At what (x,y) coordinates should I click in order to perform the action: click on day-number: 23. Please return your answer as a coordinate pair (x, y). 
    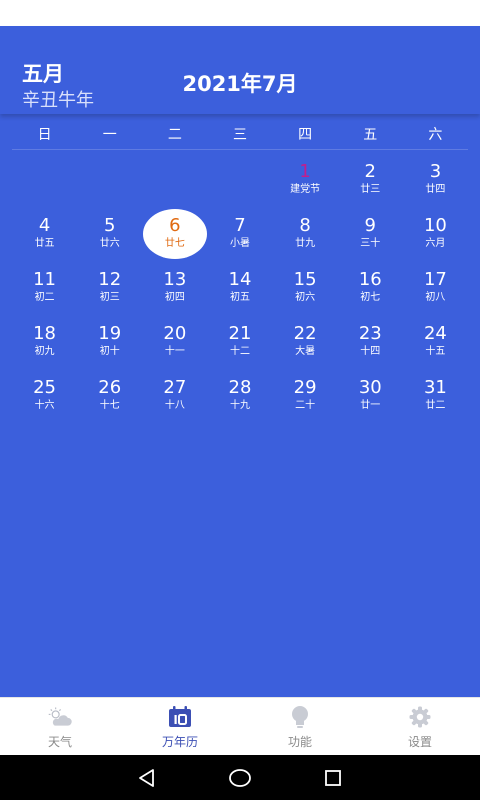
    Looking at the image, I should click on (370, 333).